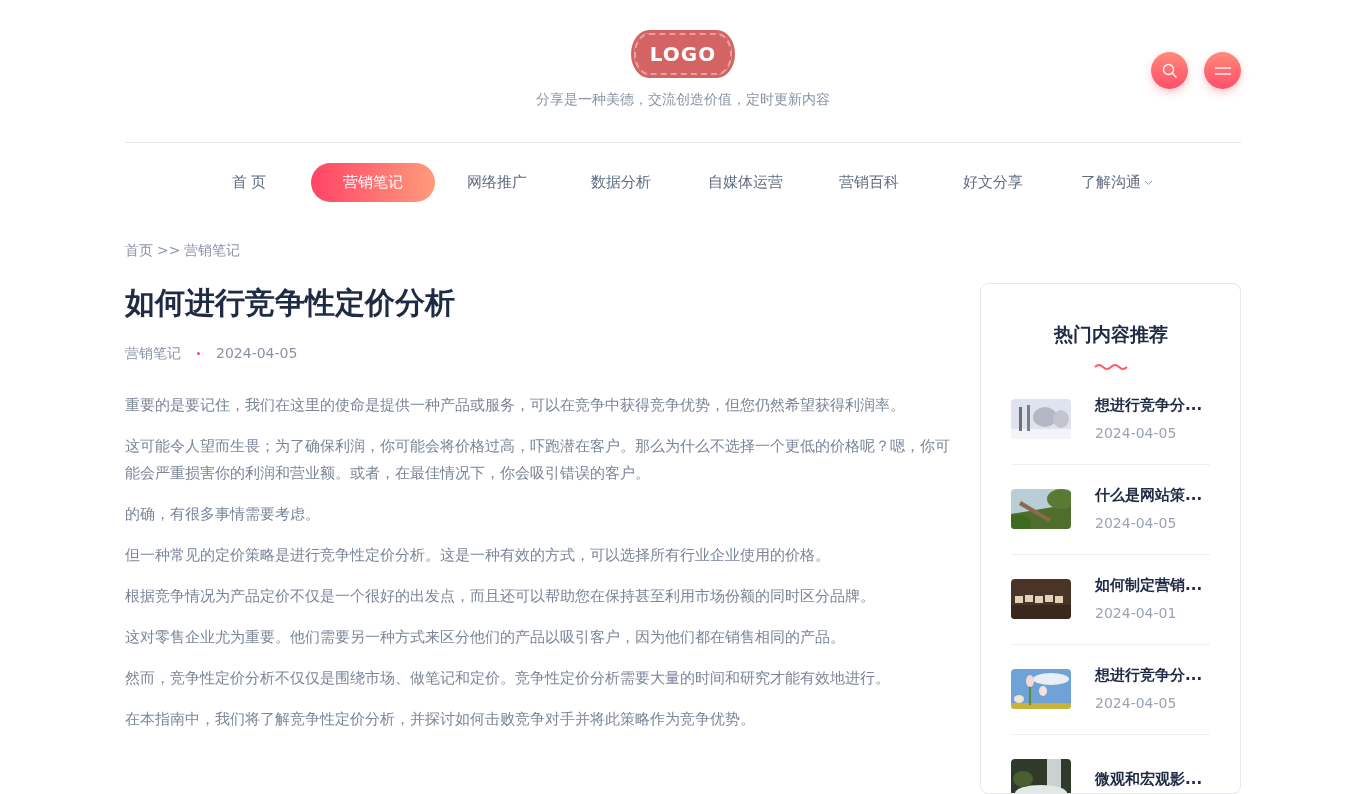 The height and width of the screenshot is (794, 1366). Describe the element at coordinates (198, 353) in the screenshot. I see `separator-dot` at that location.